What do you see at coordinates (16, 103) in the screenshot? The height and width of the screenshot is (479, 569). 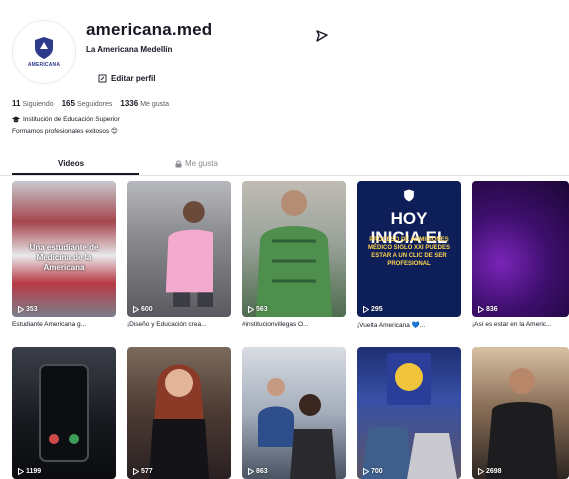 I see `stat-following-value: 11` at bounding box center [16, 103].